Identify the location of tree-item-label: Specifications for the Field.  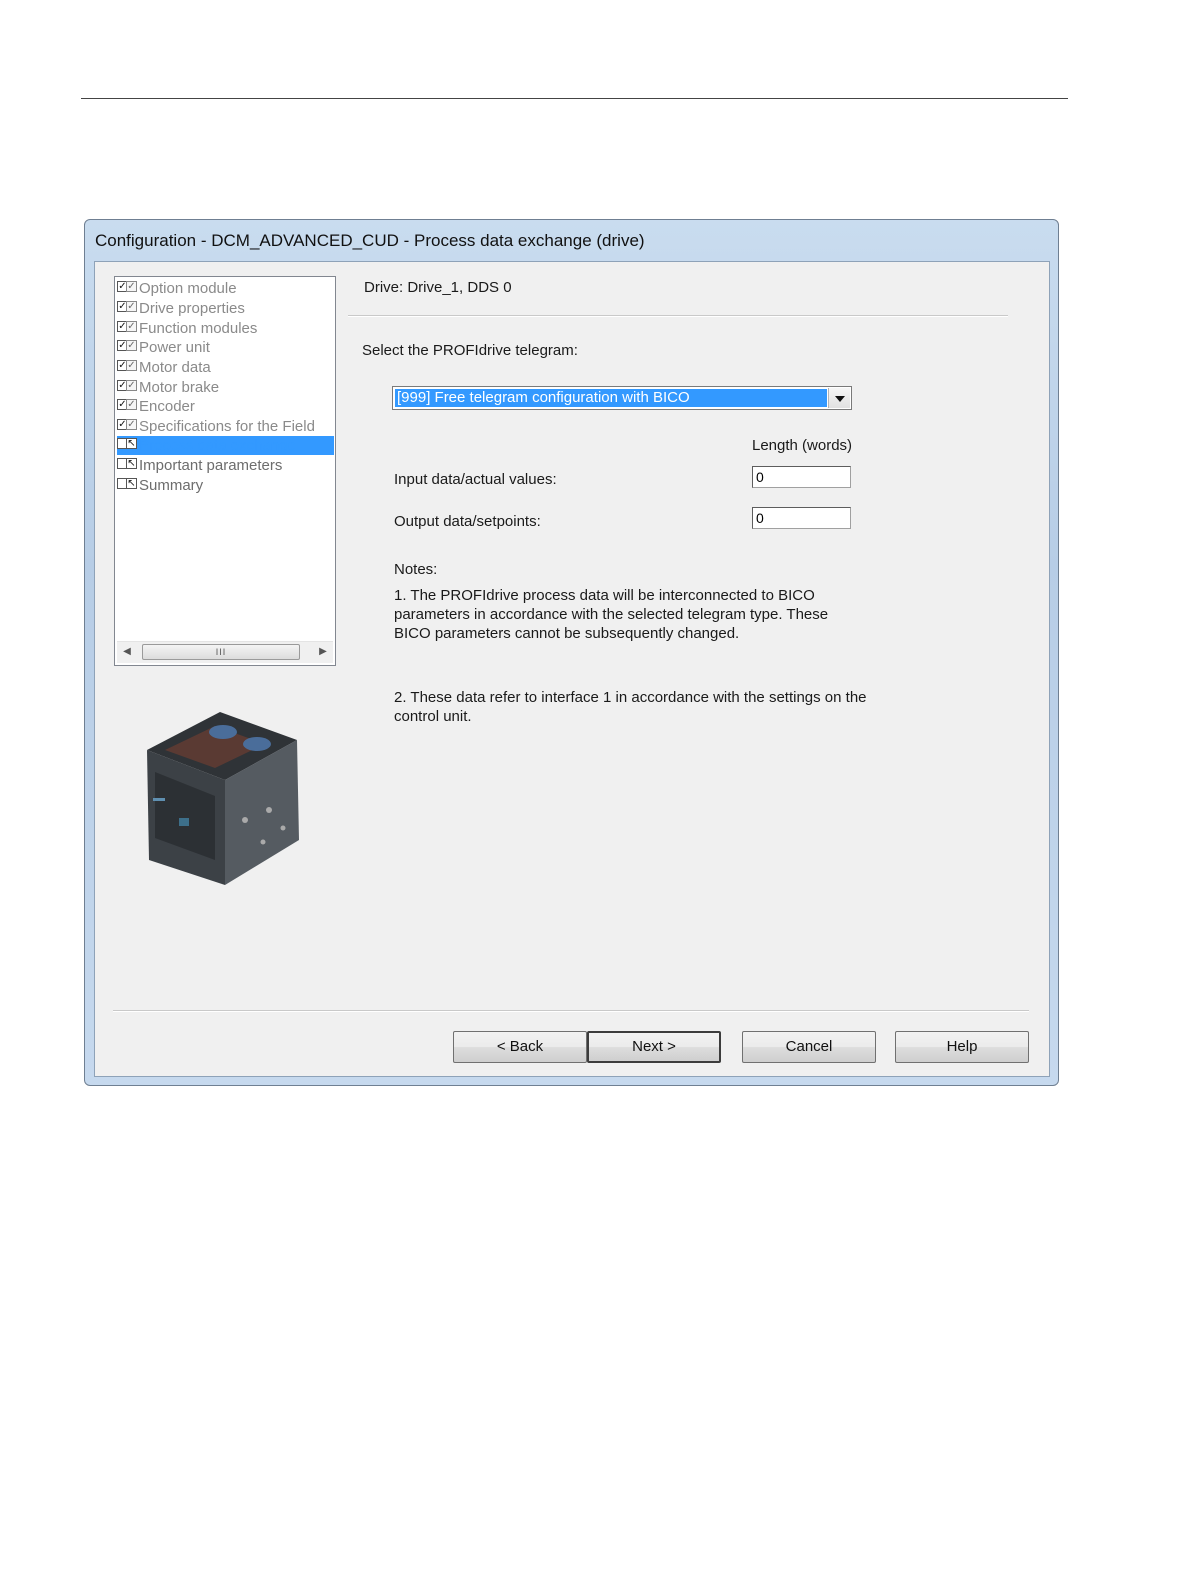
(227, 426).